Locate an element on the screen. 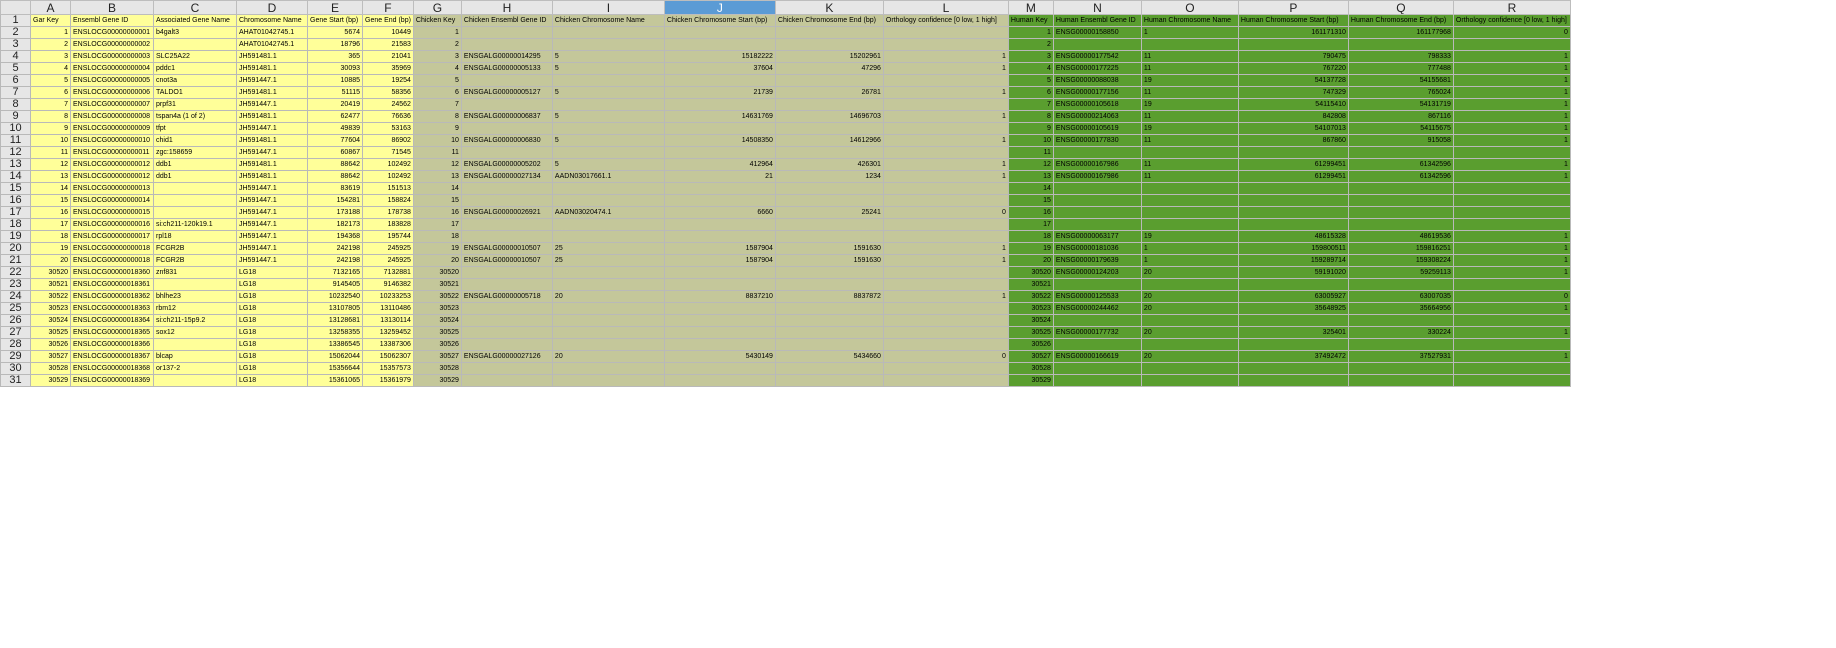  cell: 15062044 is located at coordinates (335, 356).